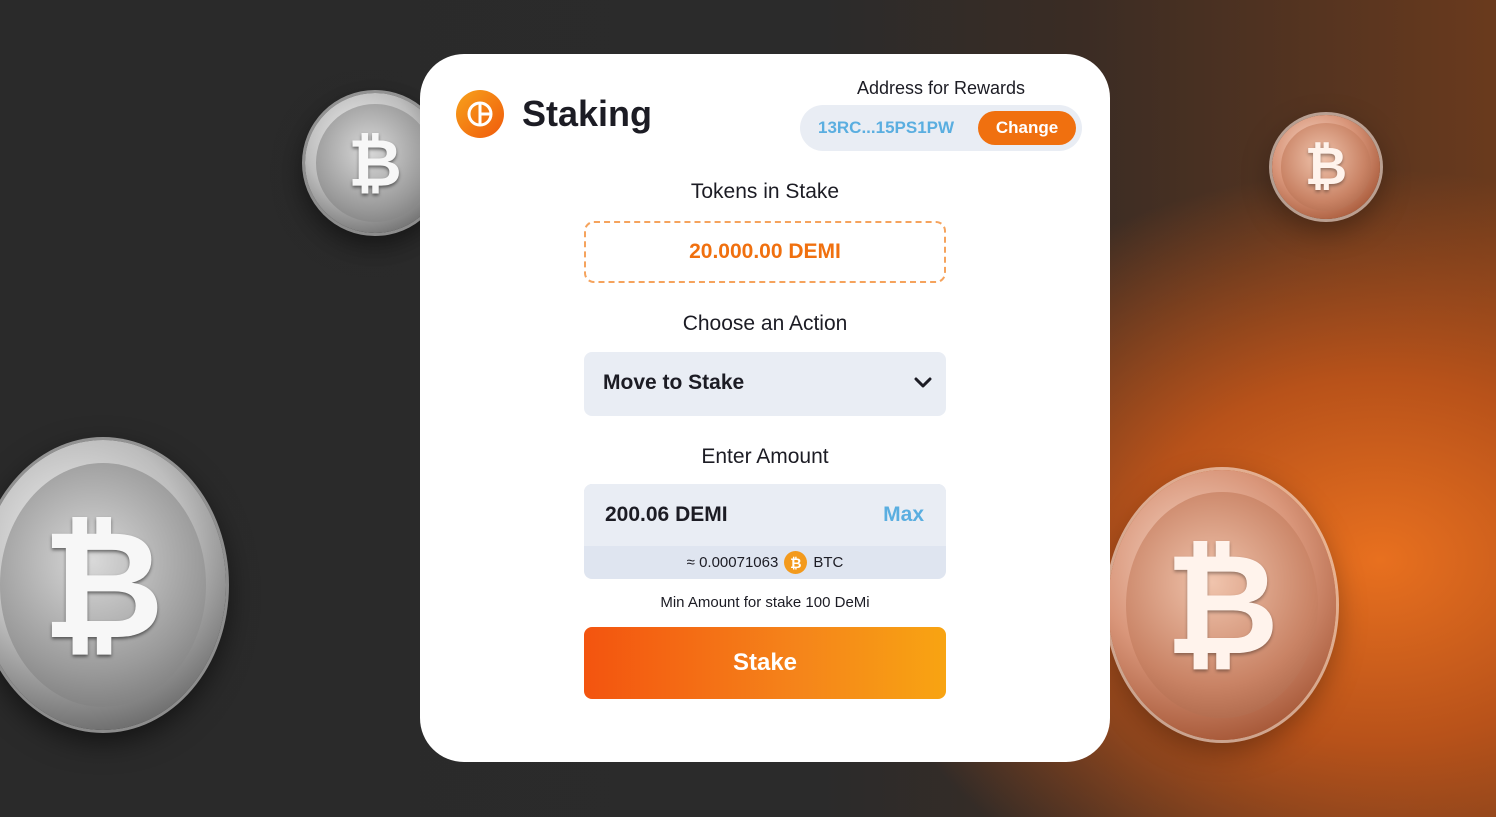 Image resolution: width=1496 pixels, height=817 pixels. I want to click on stake-button: Stake, so click(765, 663).